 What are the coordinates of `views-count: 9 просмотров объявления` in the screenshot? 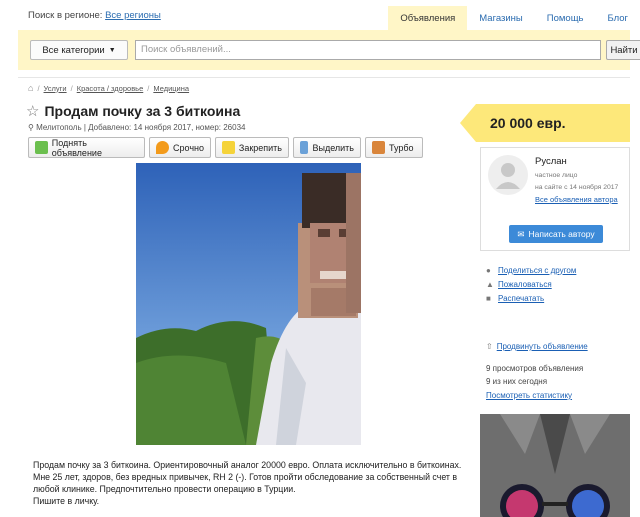 It's located at (535, 368).